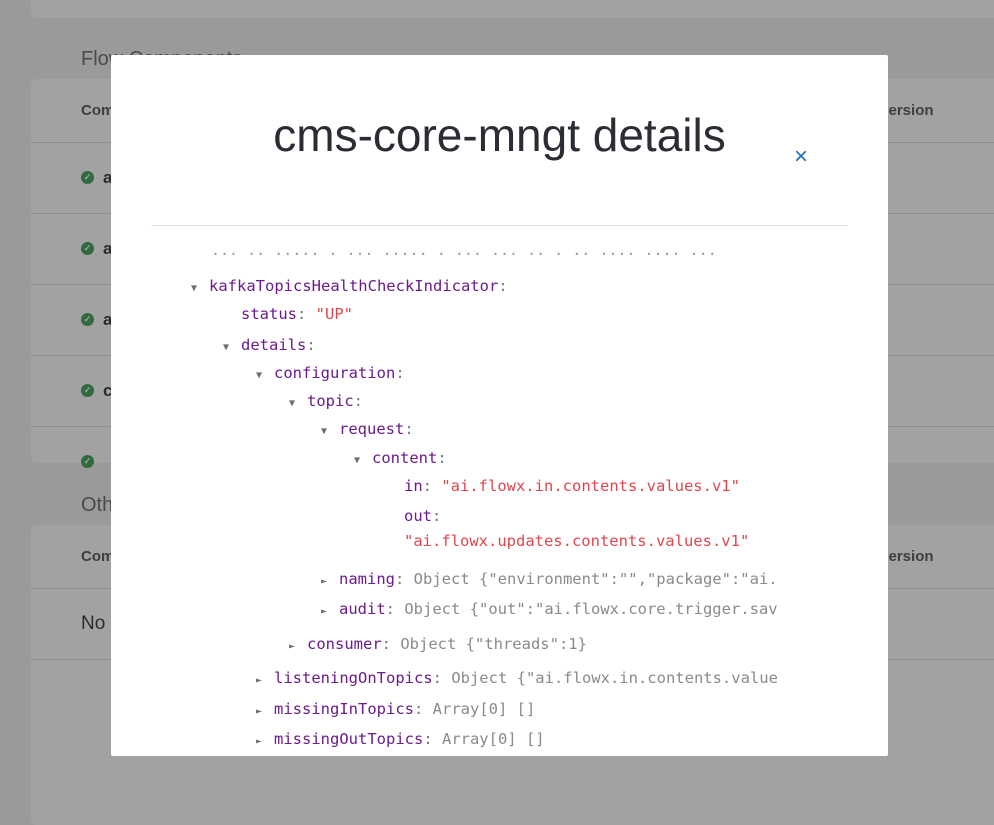 This screenshot has width=994, height=825. Describe the element at coordinates (353, 678) in the screenshot. I see `node-key: listeningOnTopics` at that location.